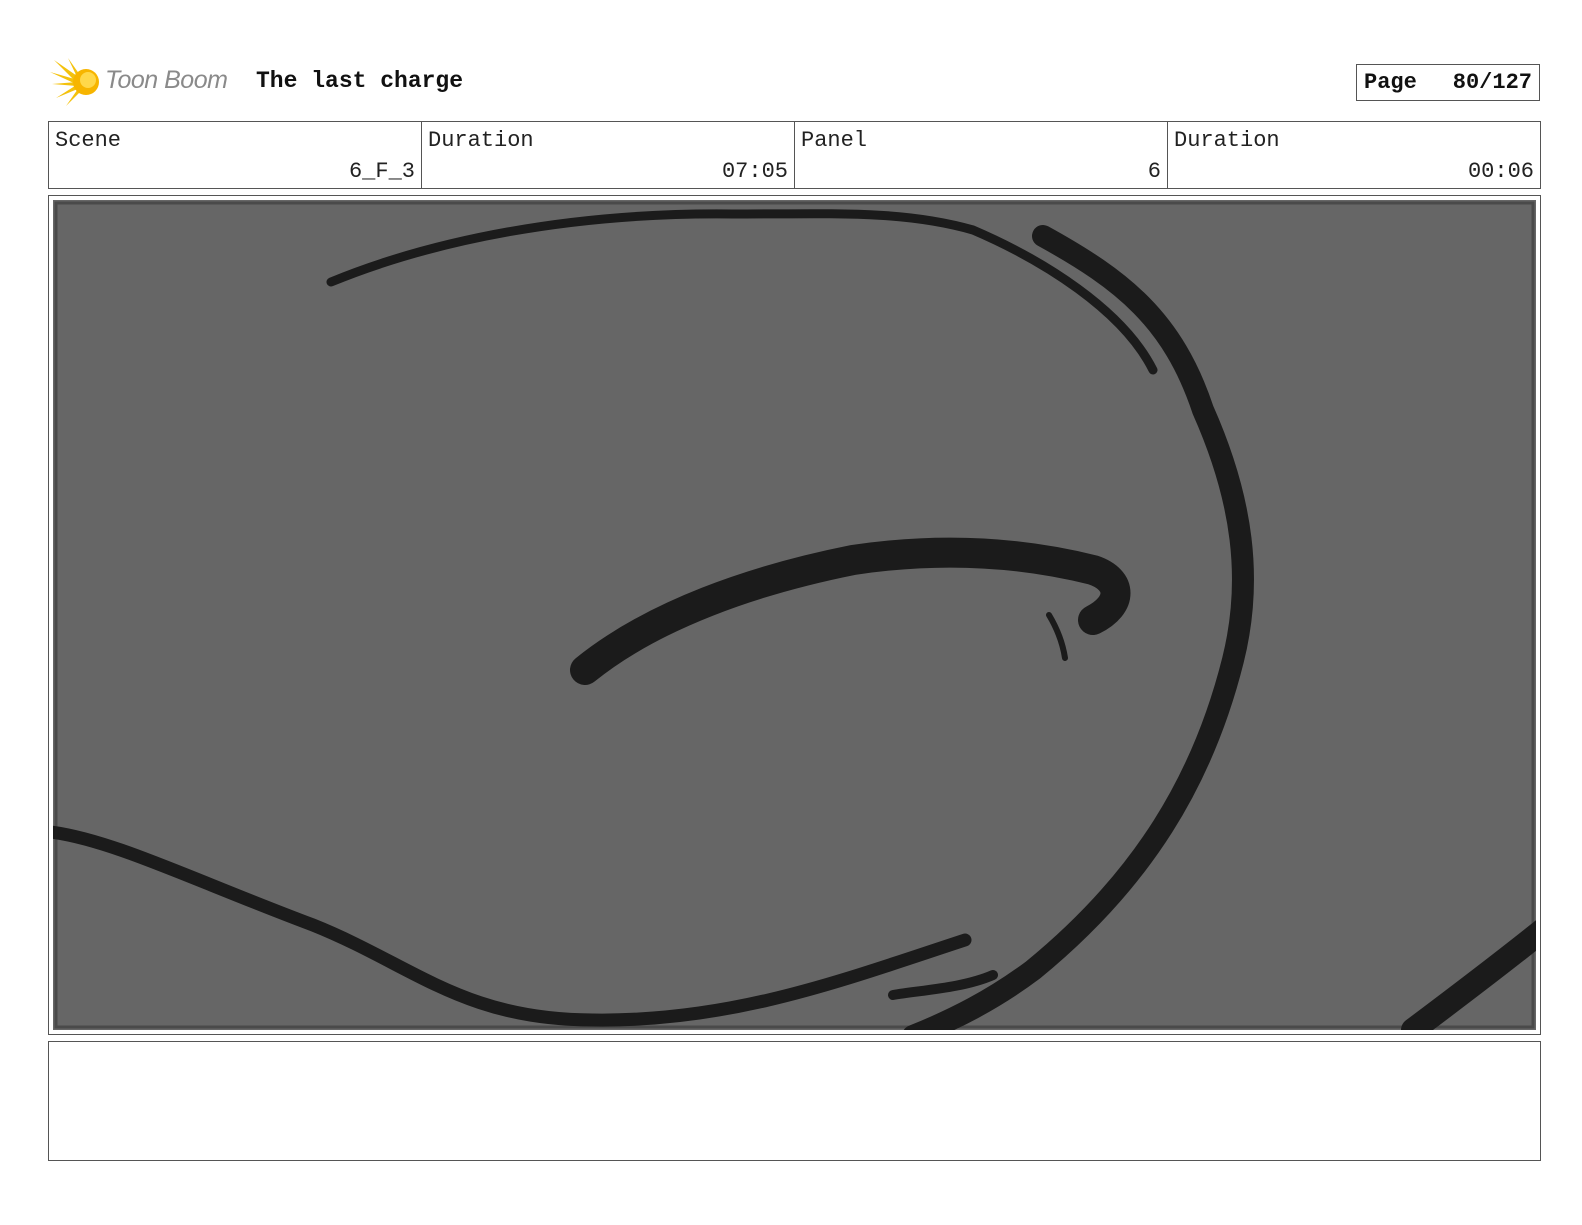 The width and height of the screenshot is (1582, 1225). I want to click on panel-duration-cell: Duration 00:06, so click(1354, 155).